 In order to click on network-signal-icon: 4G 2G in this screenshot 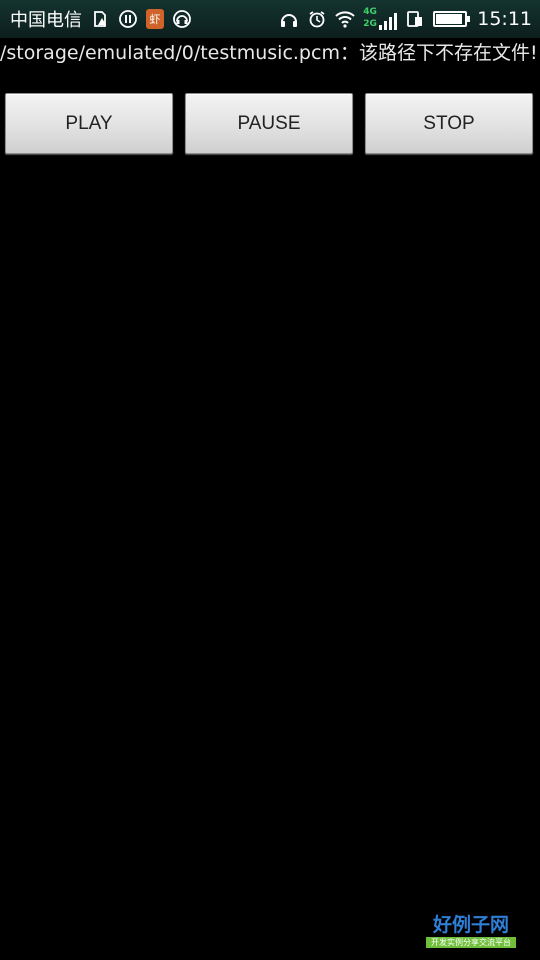, I will do `click(380, 19)`.